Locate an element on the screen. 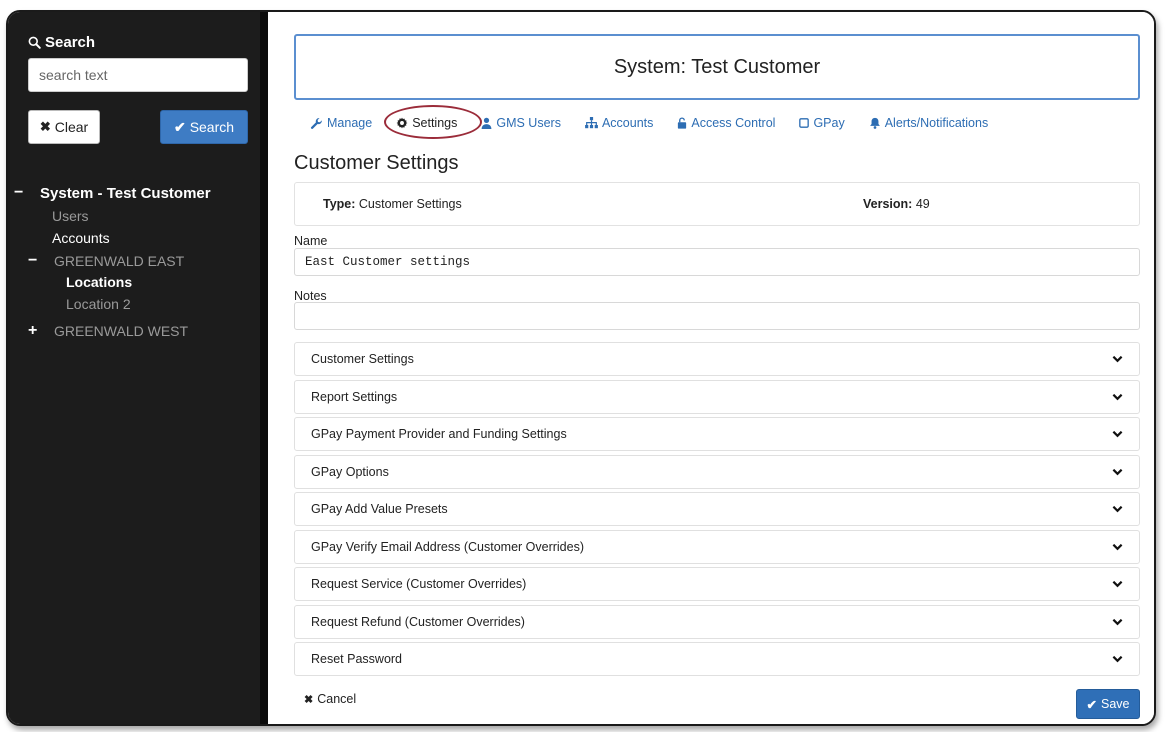 The height and width of the screenshot is (732, 1172). tree-item-locations: Locations is located at coordinates (99, 282).